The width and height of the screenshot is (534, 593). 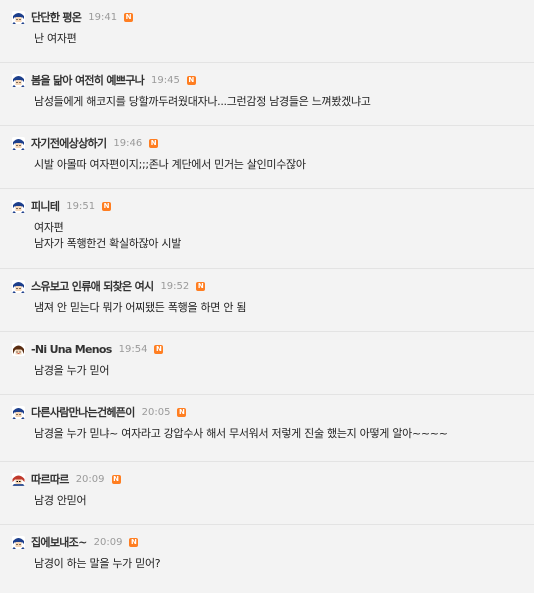 What do you see at coordinates (278, 564) in the screenshot?
I see `comment-text: 남경이 하는 말을 누가 믿어?` at bounding box center [278, 564].